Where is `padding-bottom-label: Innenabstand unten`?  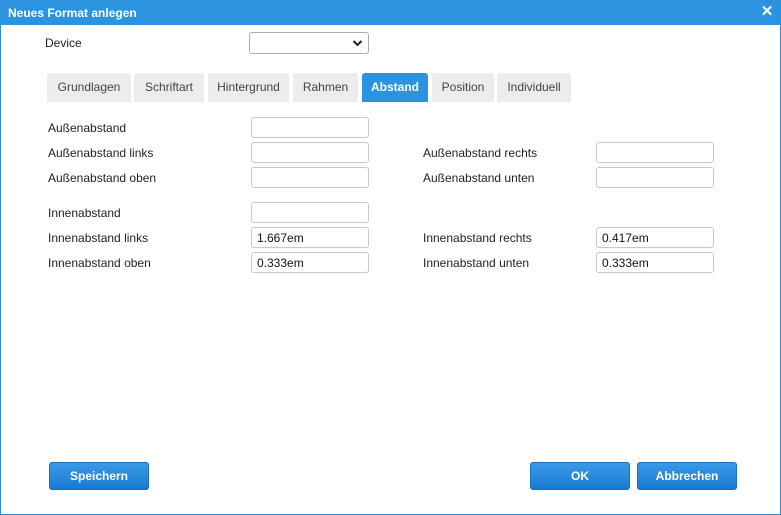 padding-bottom-label: Innenabstand unten is located at coordinates (476, 263).